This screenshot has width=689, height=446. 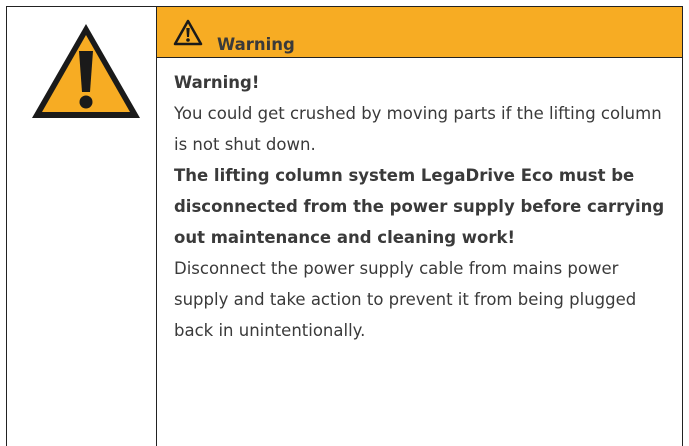 What do you see at coordinates (188, 32) in the screenshot?
I see `warning-triangle-outline-icon` at bounding box center [188, 32].